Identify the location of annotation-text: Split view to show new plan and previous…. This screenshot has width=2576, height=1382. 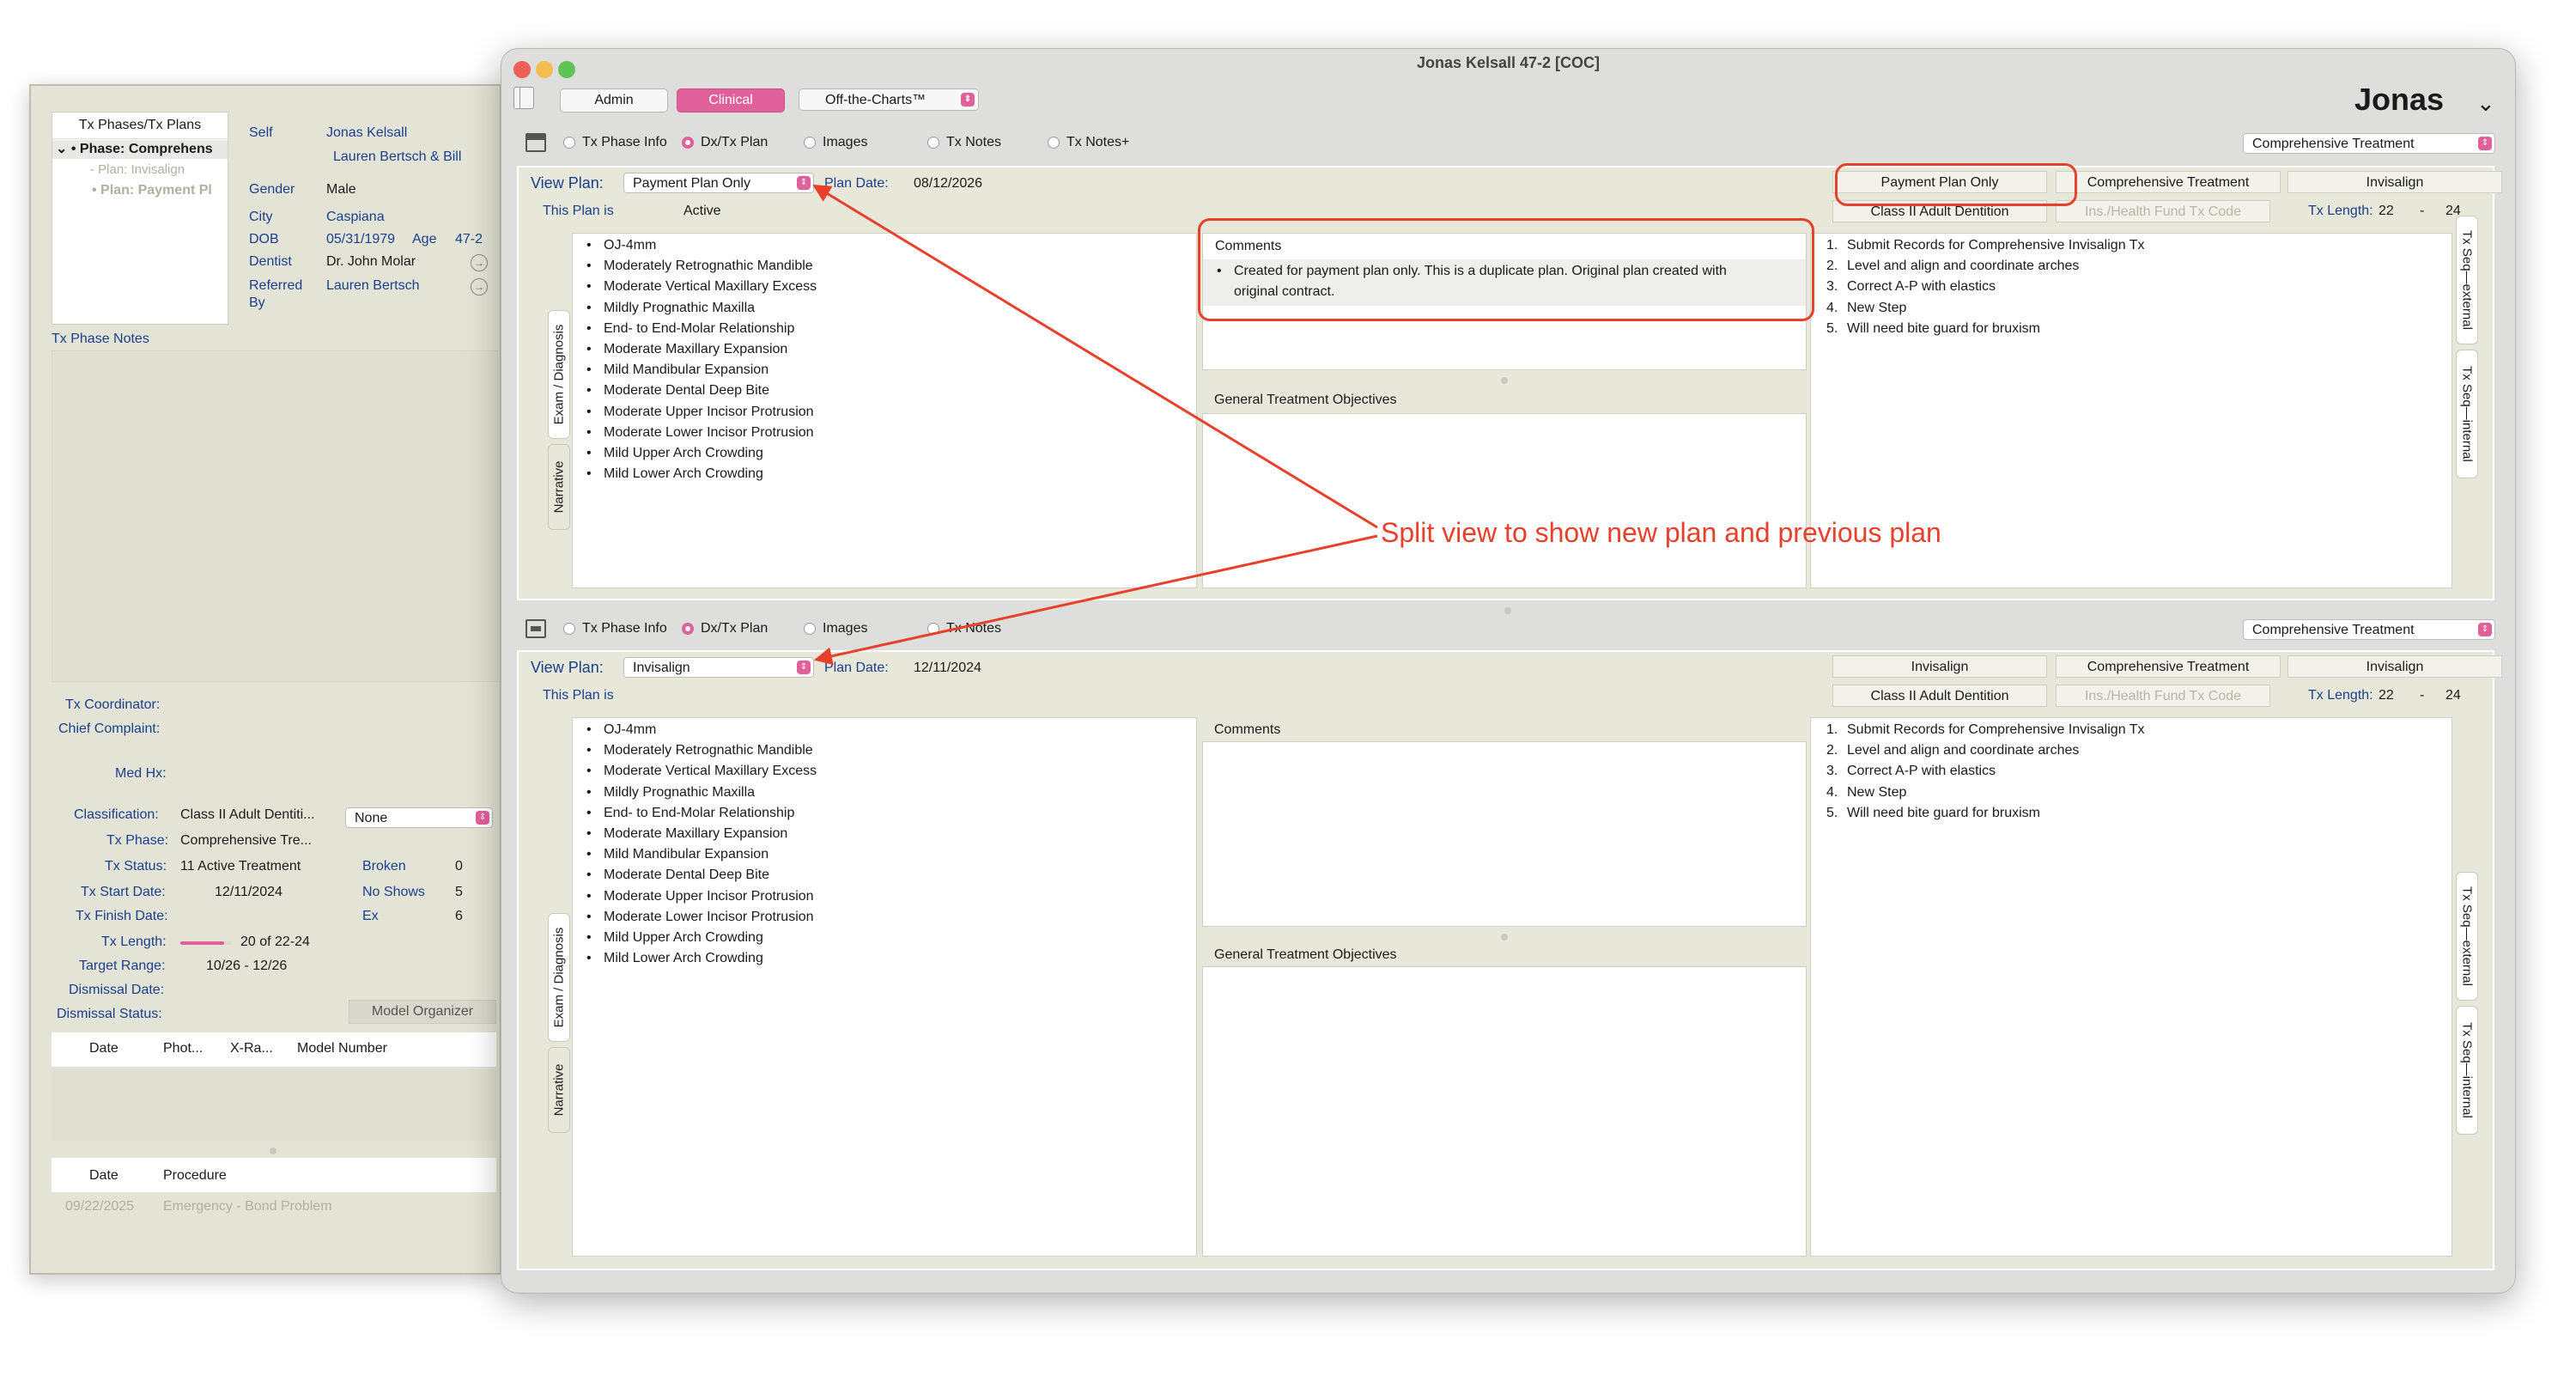
(1661, 532).